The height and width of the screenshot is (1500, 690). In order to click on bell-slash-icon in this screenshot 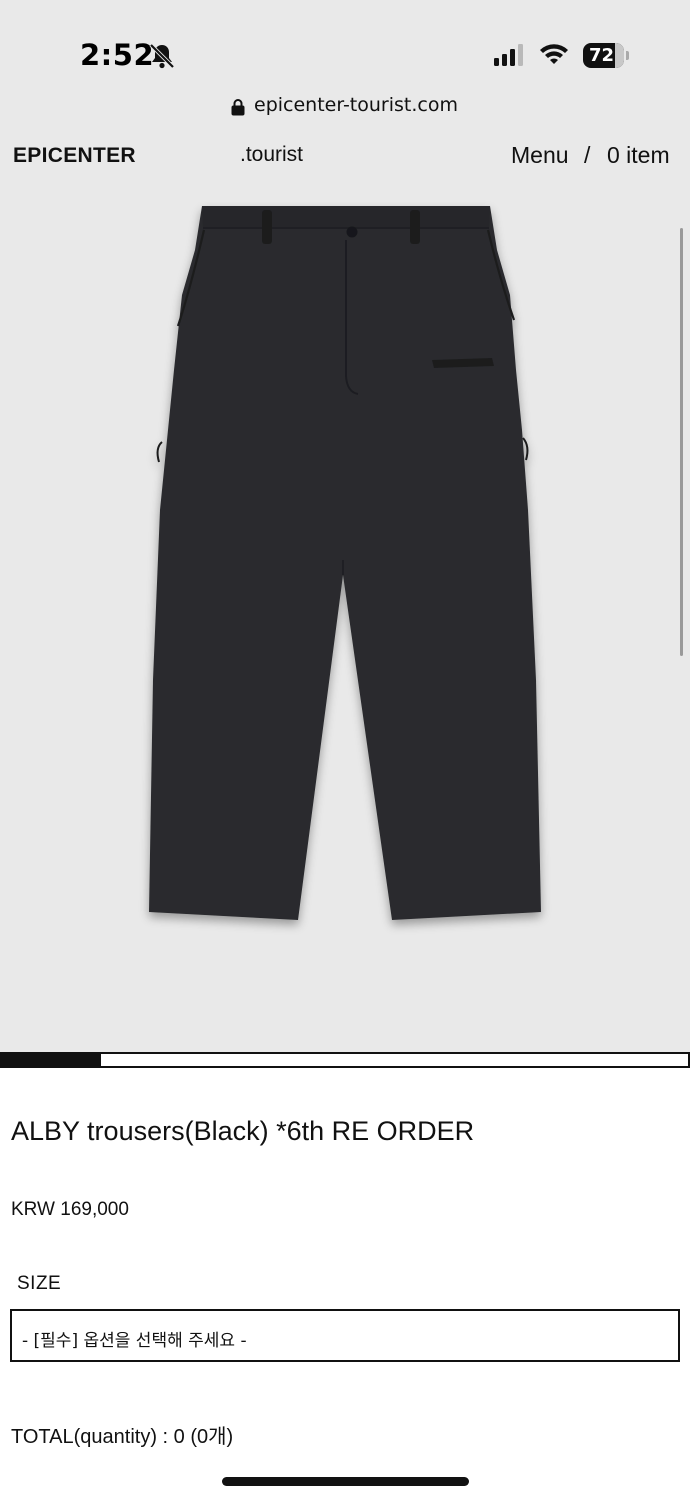, I will do `click(162, 56)`.